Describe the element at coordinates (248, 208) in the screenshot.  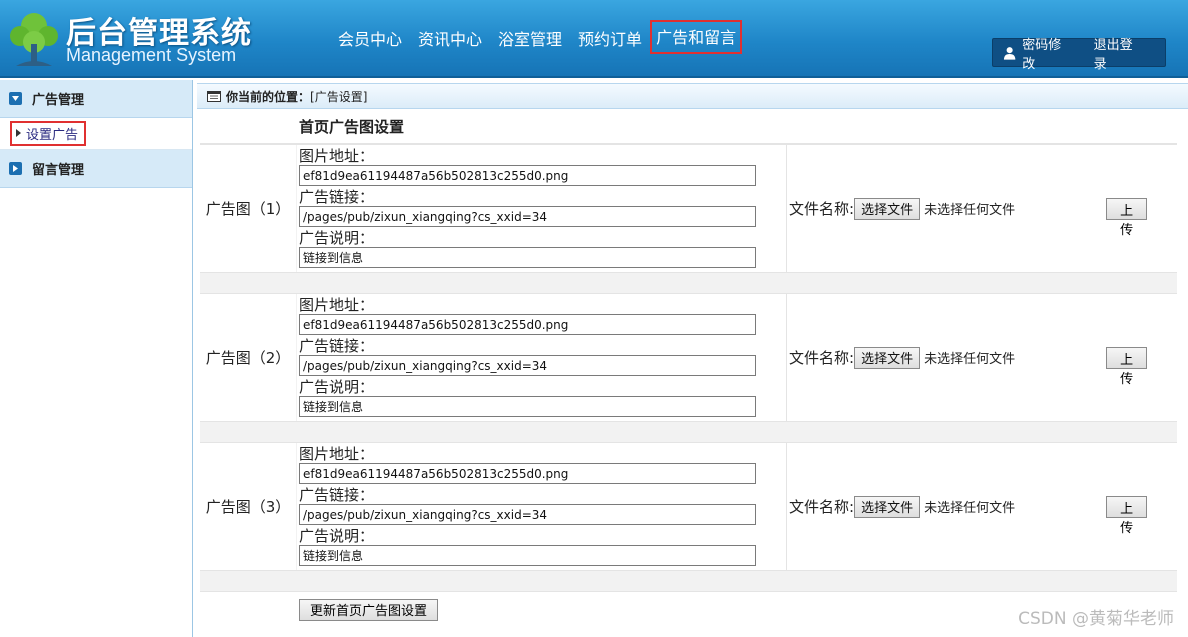
I see `ad-label: 广告图（1）` at that location.